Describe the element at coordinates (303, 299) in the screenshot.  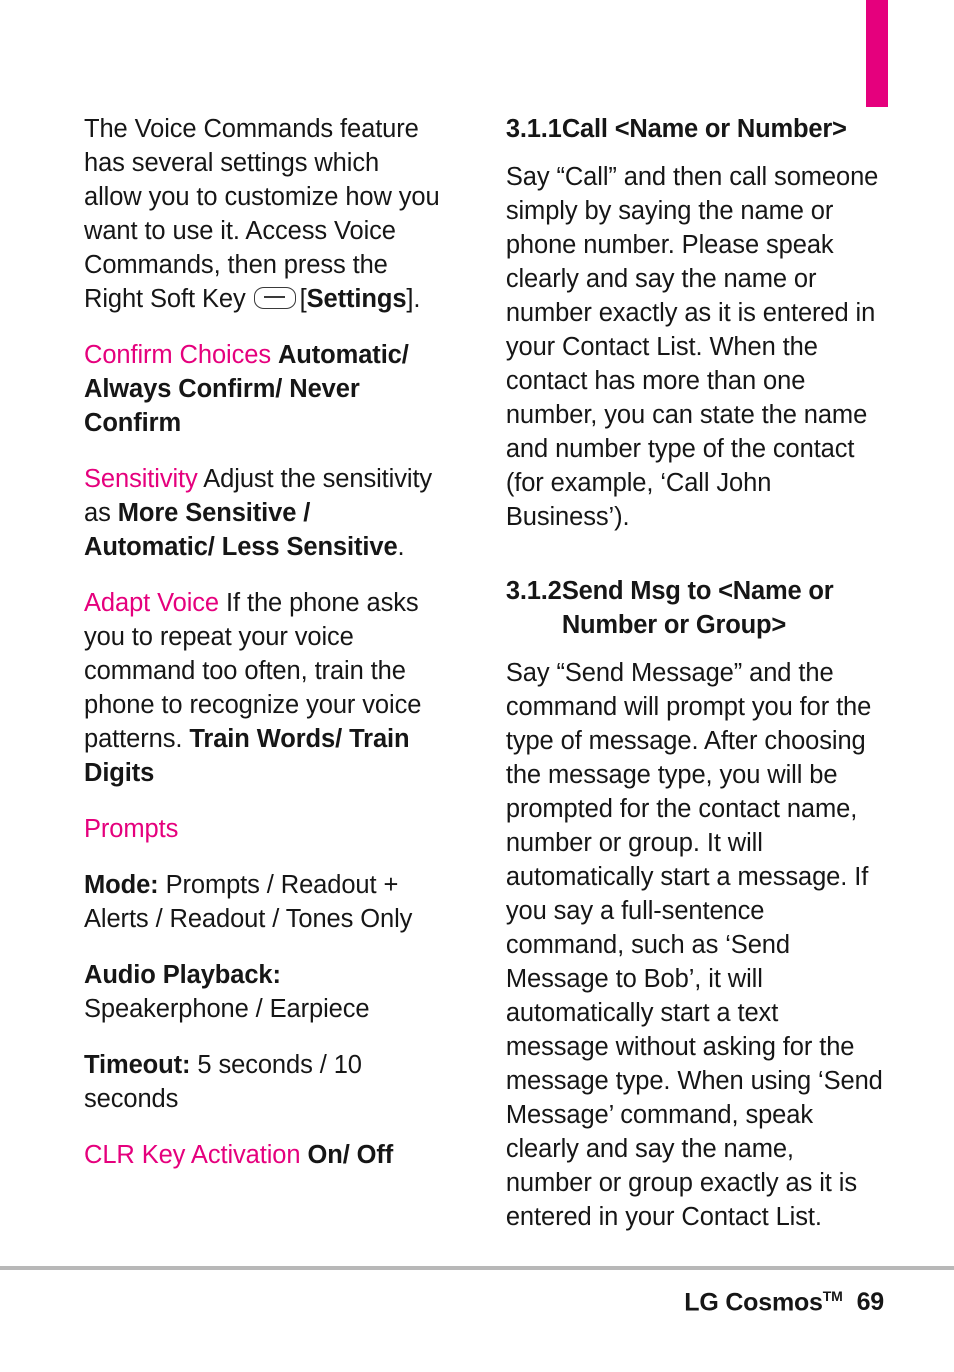
I see `intro-bracket-open: [` at that location.